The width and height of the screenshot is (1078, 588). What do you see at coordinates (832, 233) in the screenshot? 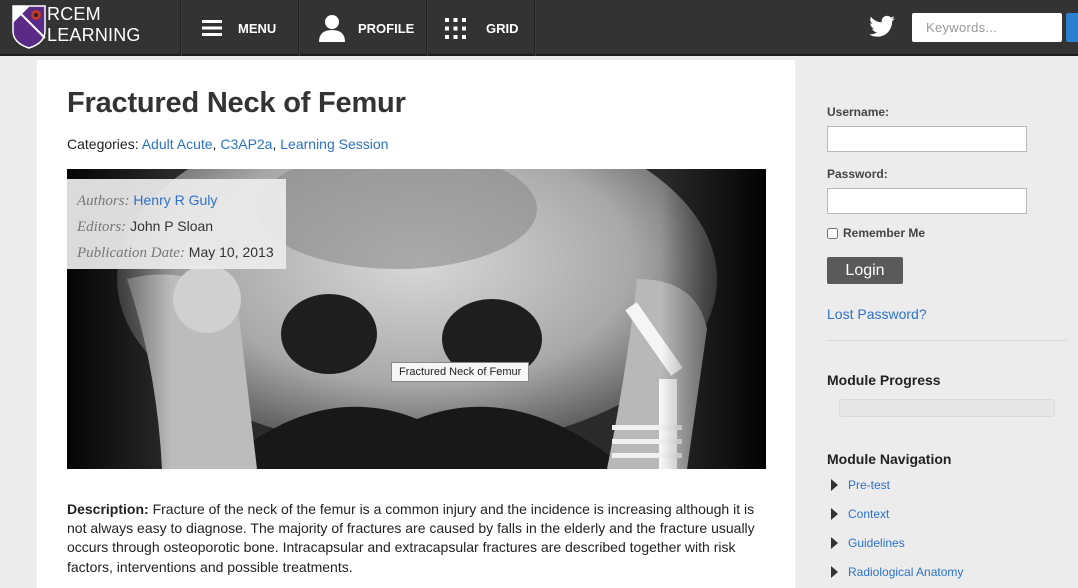
I see `remember-me-checkbox` at bounding box center [832, 233].